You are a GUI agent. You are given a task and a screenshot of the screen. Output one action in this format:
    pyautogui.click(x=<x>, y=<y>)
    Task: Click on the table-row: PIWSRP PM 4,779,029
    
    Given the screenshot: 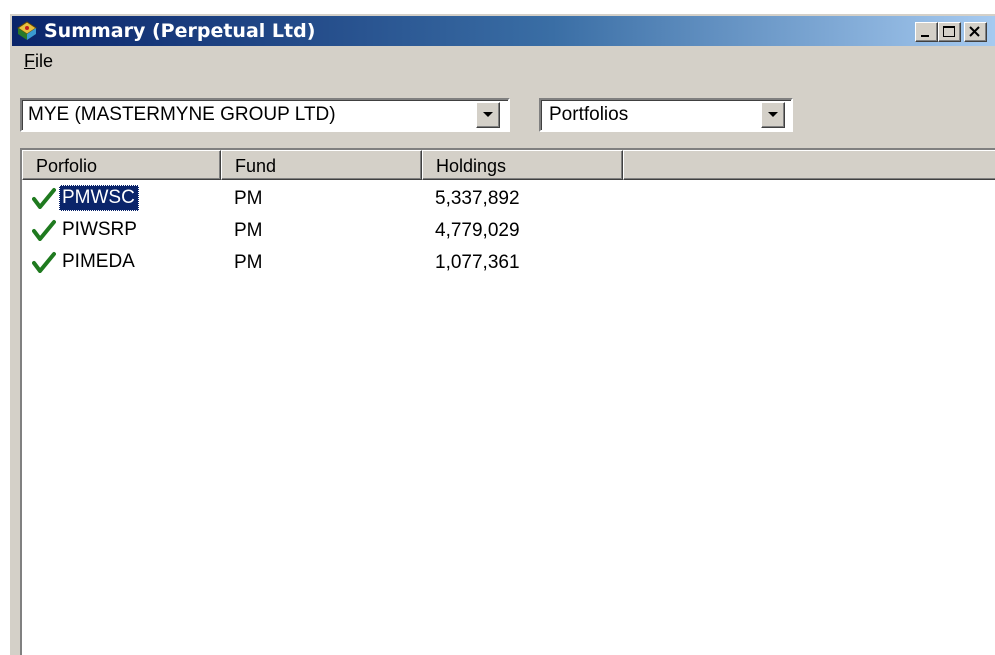 What is the action you would take?
    pyautogui.click(x=508, y=230)
    